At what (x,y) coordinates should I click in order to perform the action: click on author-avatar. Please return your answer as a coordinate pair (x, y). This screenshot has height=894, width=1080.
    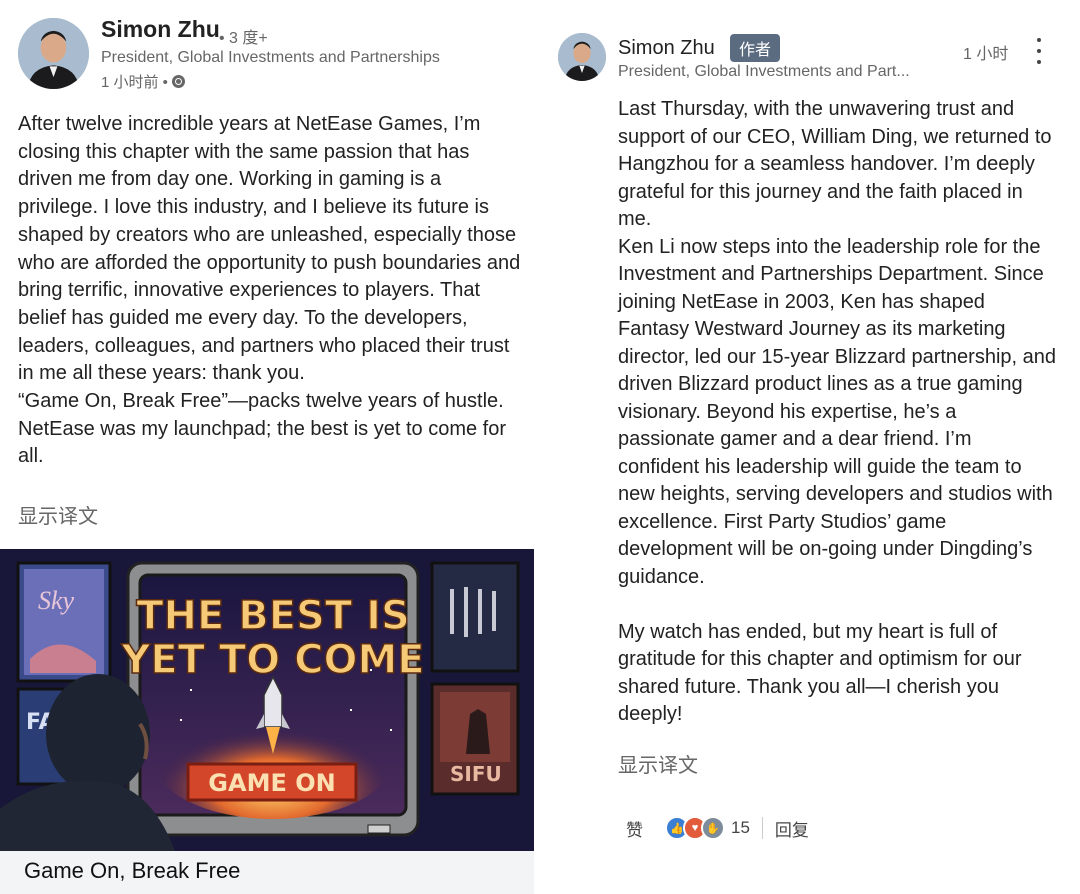
    Looking at the image, I should click on (53, 53).